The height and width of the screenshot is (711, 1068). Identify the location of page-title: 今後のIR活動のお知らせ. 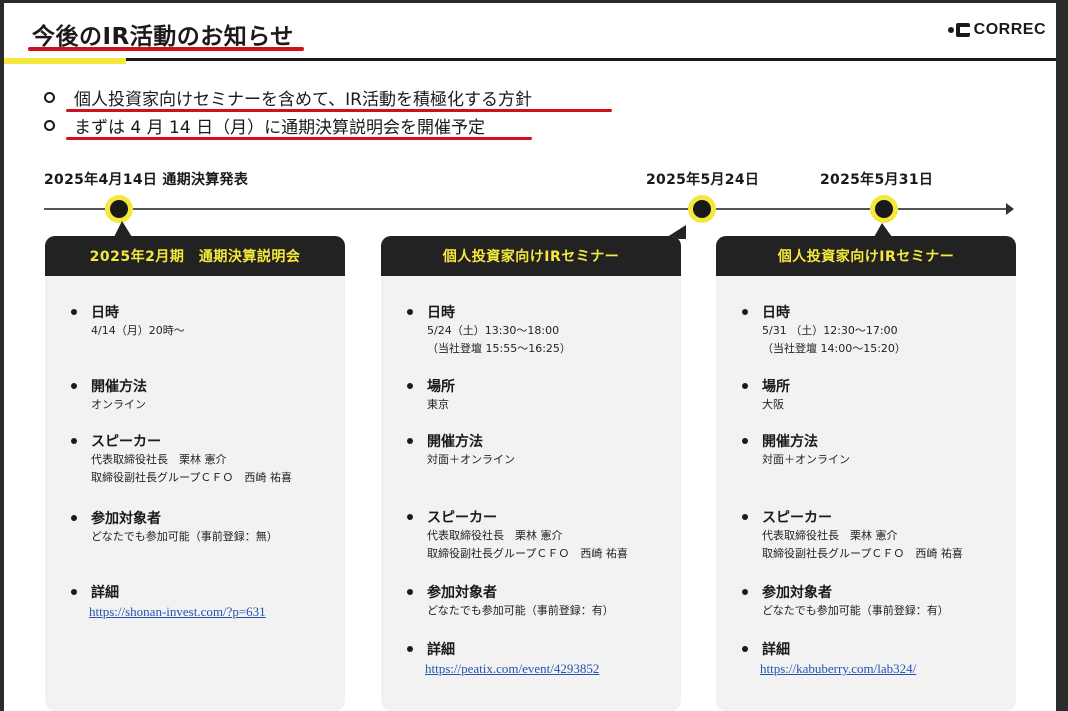
(163, 37).